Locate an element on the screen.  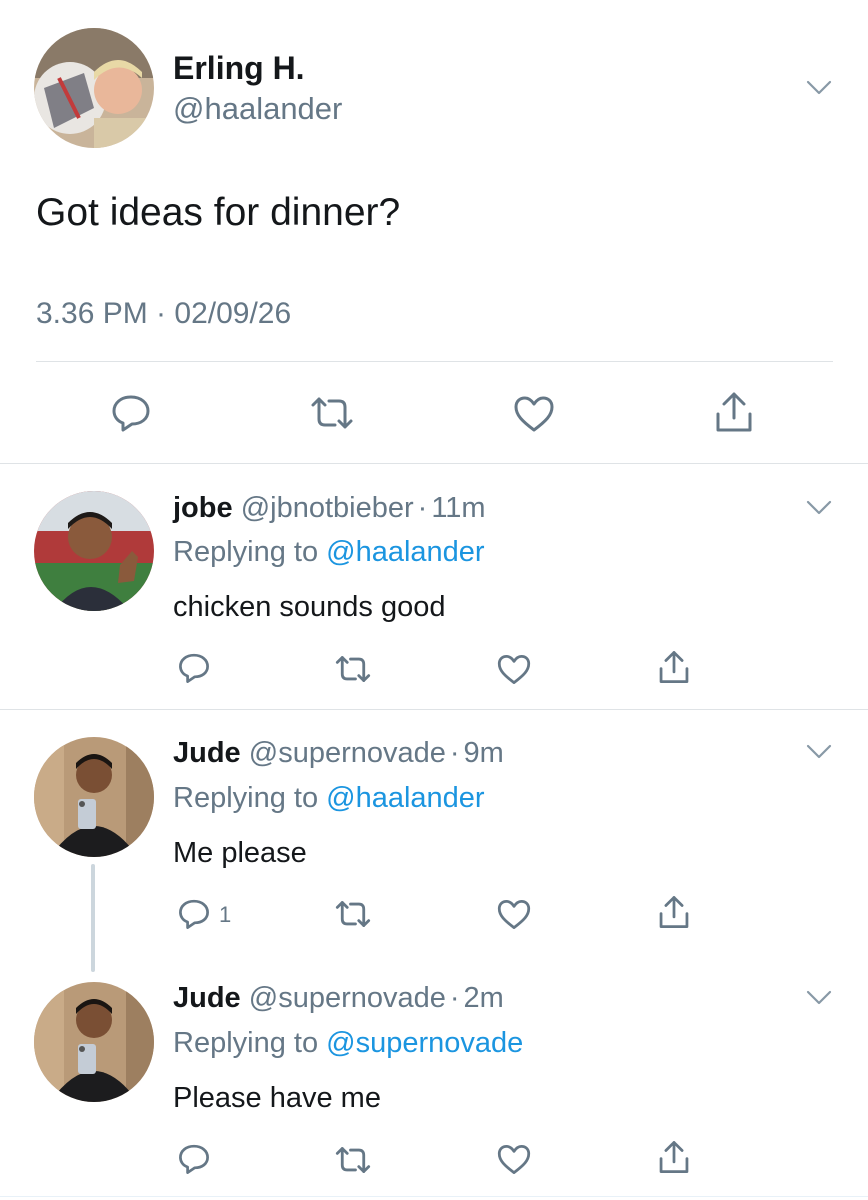
replying-to-line: Replying to @supernovade is located at coordinates (348, 1043).